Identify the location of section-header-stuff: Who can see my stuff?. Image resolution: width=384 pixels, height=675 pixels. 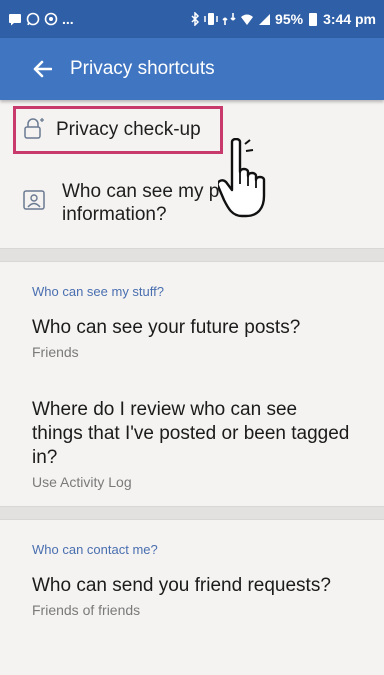
(98, 291).